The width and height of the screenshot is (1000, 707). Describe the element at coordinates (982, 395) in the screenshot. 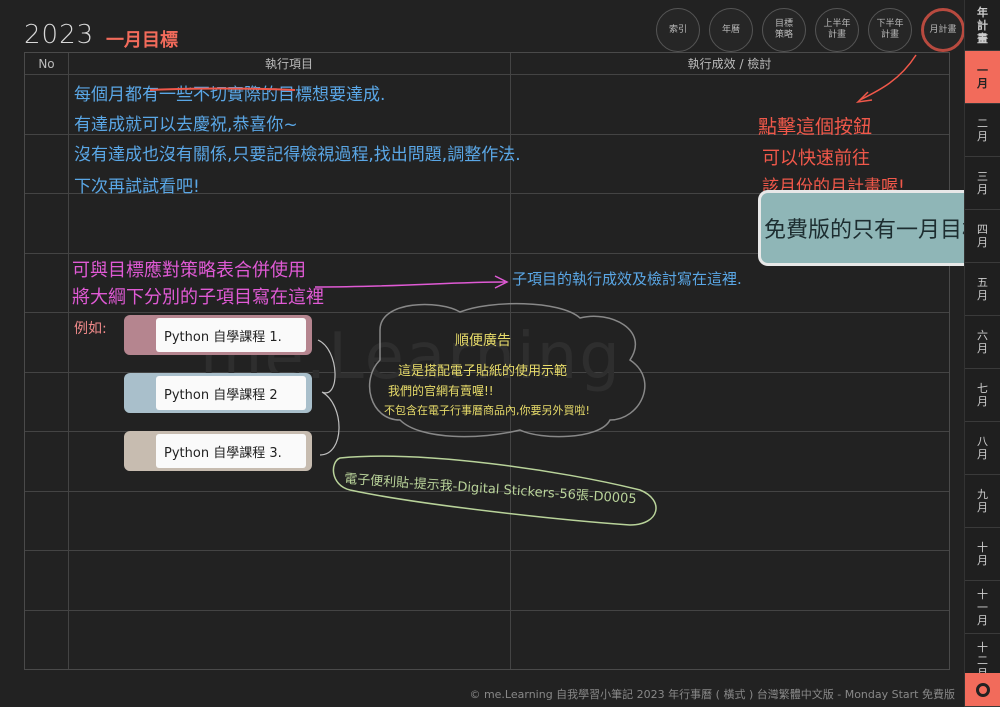

I see `sidebar-month-7: 七 月` at that location.